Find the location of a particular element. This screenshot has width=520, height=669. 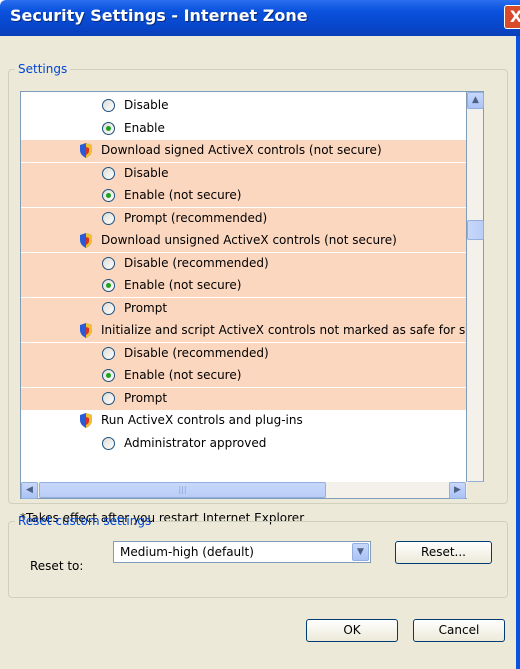

reset-to-label: Reset to: is located at coordinates (57, 566).